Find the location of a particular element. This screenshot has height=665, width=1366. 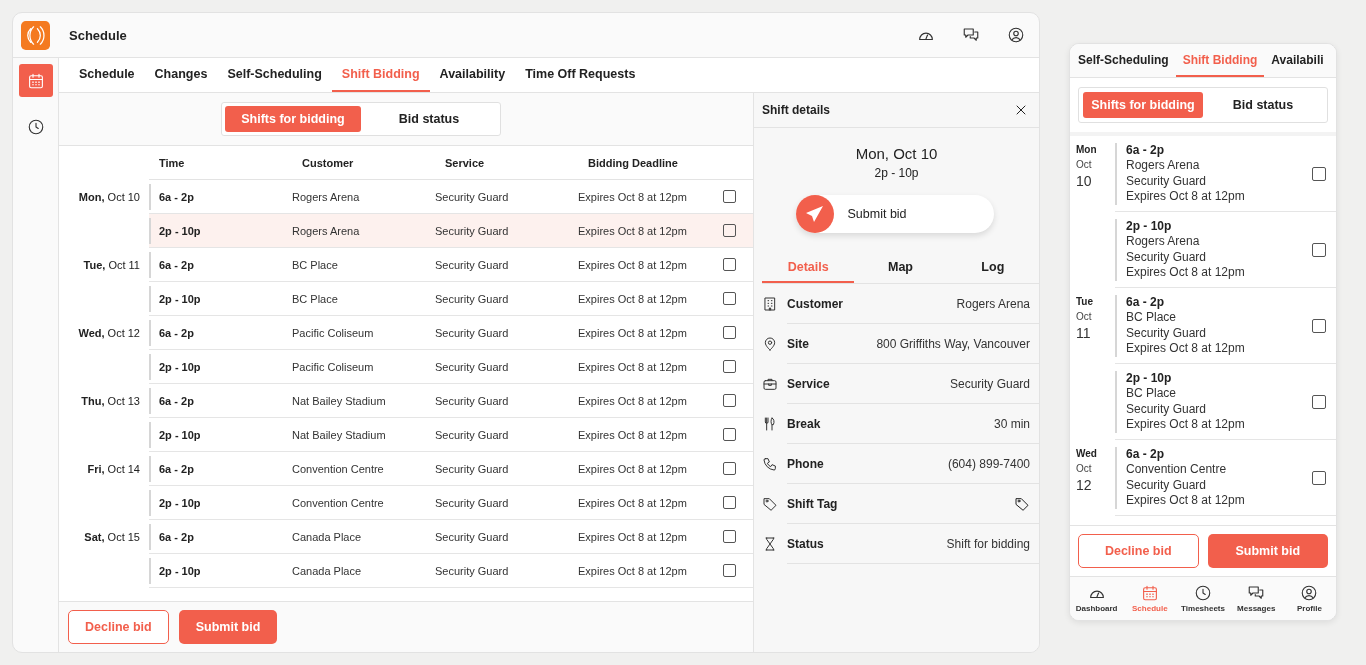

shift-card: 2p - 10p Rogers Arena Security Guard Expires Oct 8 at 12pm is located at coordinates (1225, 250).